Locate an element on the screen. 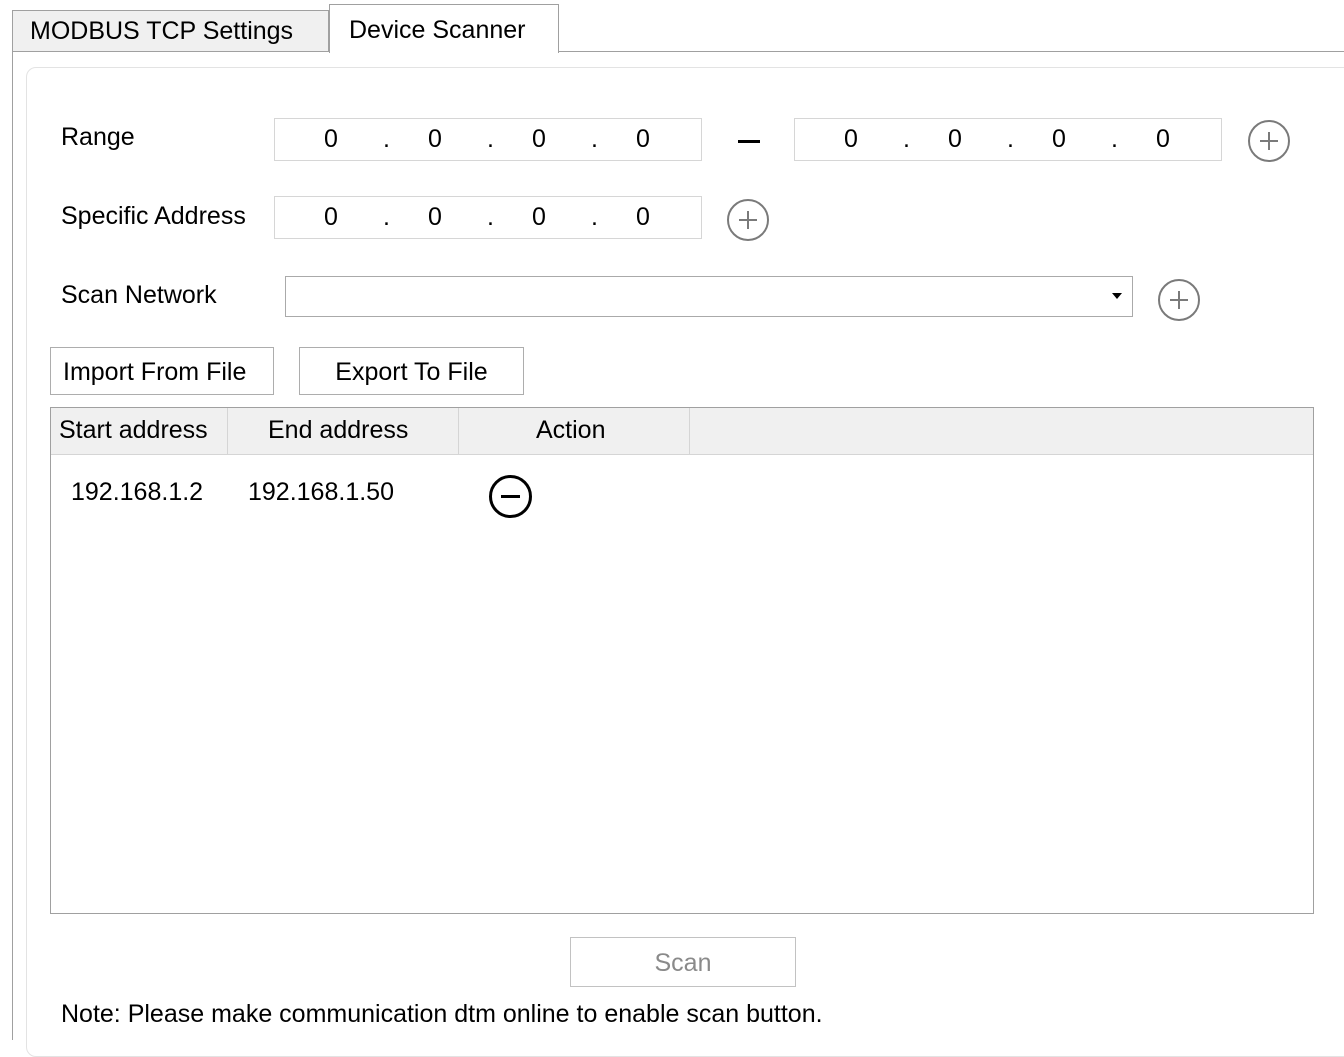 The height and width of the screenshot is (1057, 1344). scan-network-label: Scan Network is located at coordinates (139, 295).